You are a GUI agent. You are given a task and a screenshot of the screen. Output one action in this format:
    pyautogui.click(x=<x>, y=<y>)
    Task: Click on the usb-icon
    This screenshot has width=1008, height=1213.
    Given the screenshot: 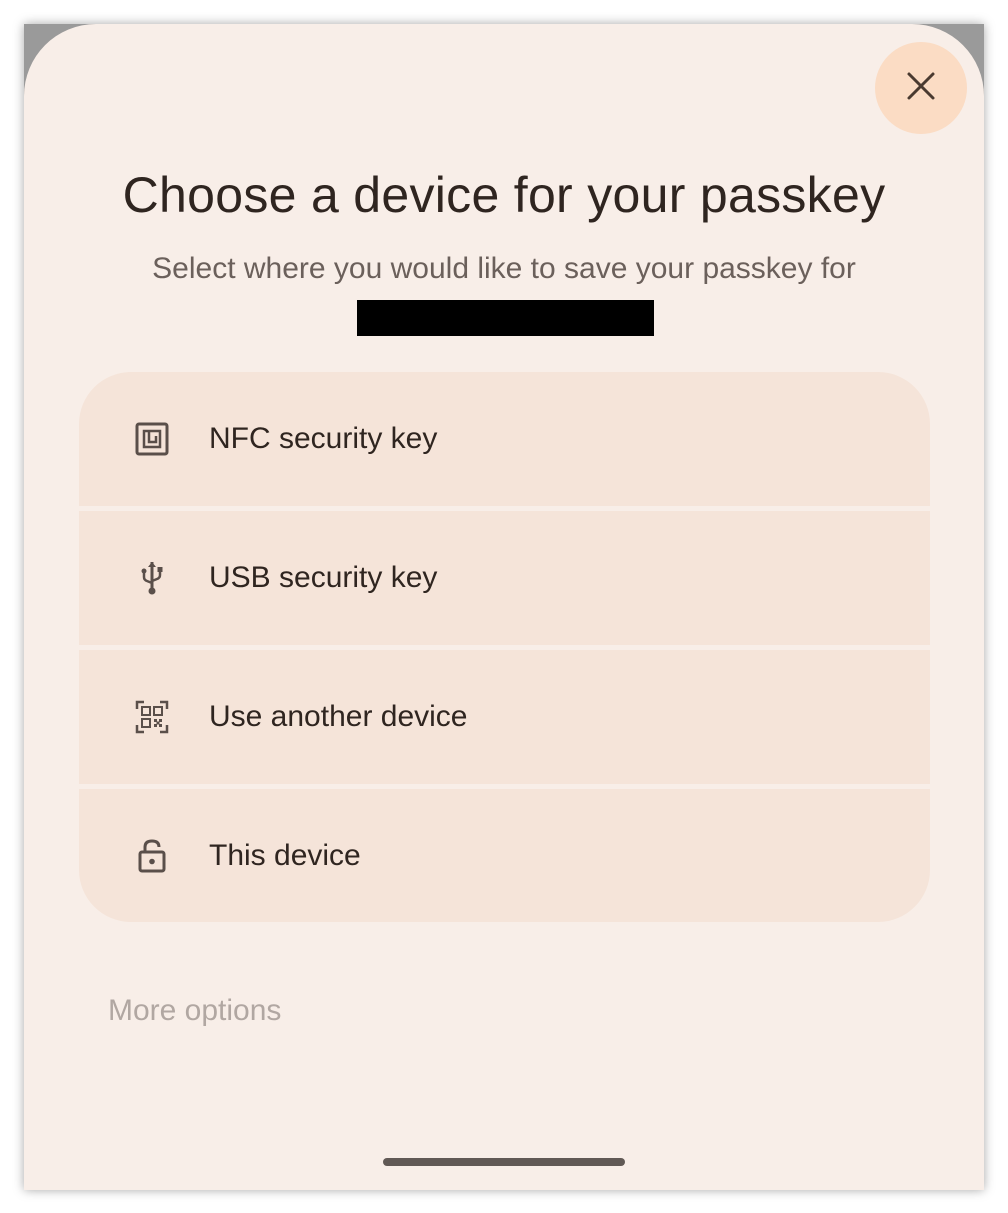 What is the action you would take?
    pyautogui.click(x=152, y=578)
    